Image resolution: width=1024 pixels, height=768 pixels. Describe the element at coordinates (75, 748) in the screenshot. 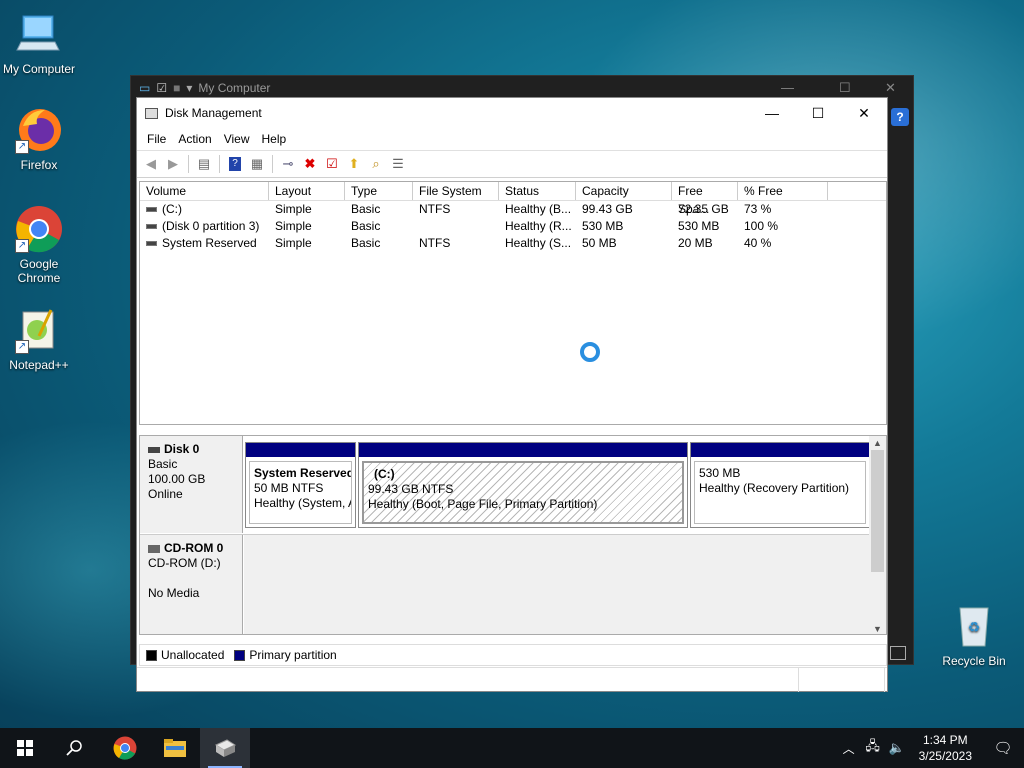

I see `search-button` at that location.